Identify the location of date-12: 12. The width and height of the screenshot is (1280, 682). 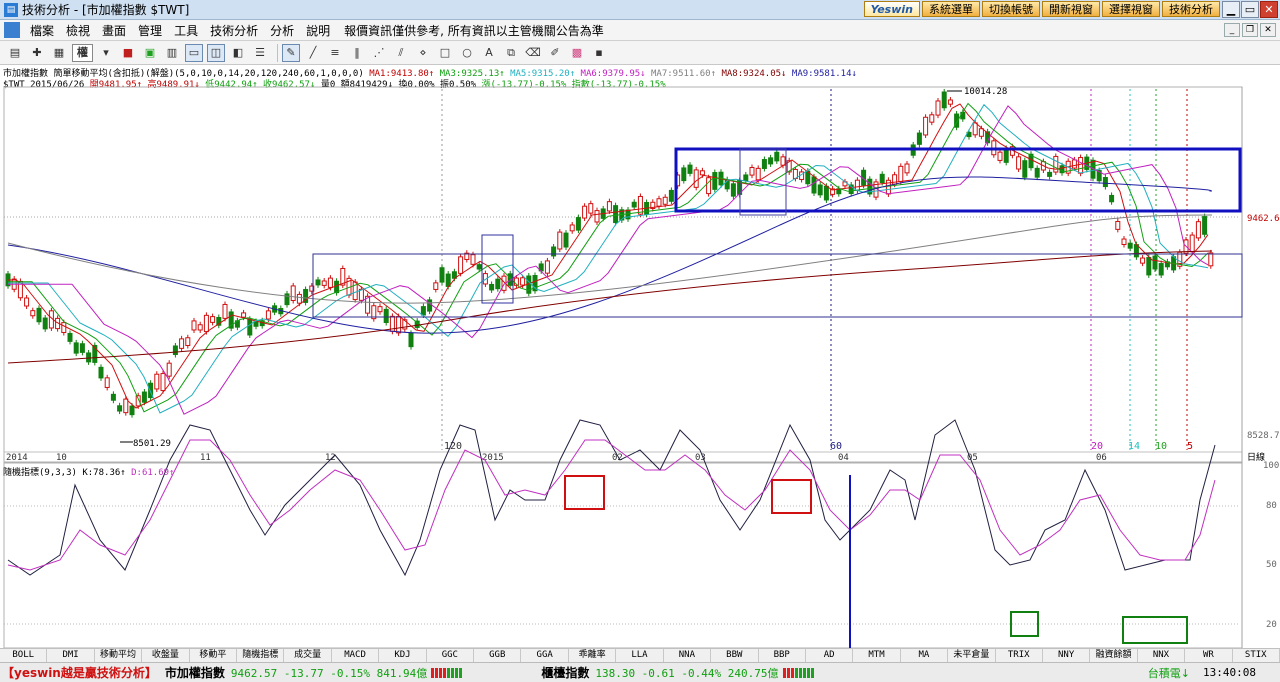
(330, 458).